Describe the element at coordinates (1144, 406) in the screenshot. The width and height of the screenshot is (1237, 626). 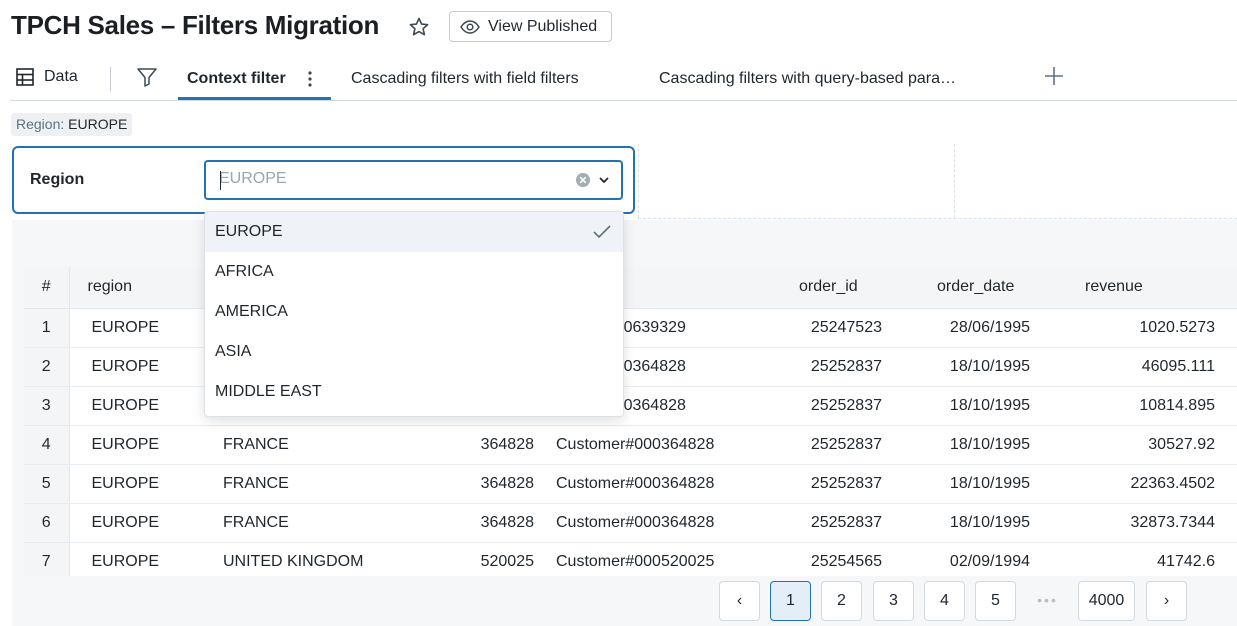
I see `table-cell: 10814.895` at that location.